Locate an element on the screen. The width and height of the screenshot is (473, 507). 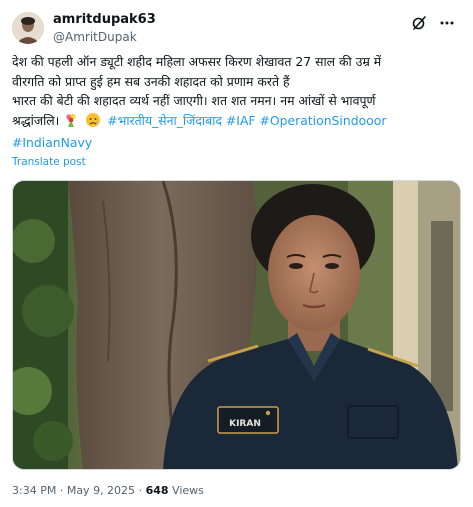
post-date: May 9, 2025 is located at coordinates (101, 490).